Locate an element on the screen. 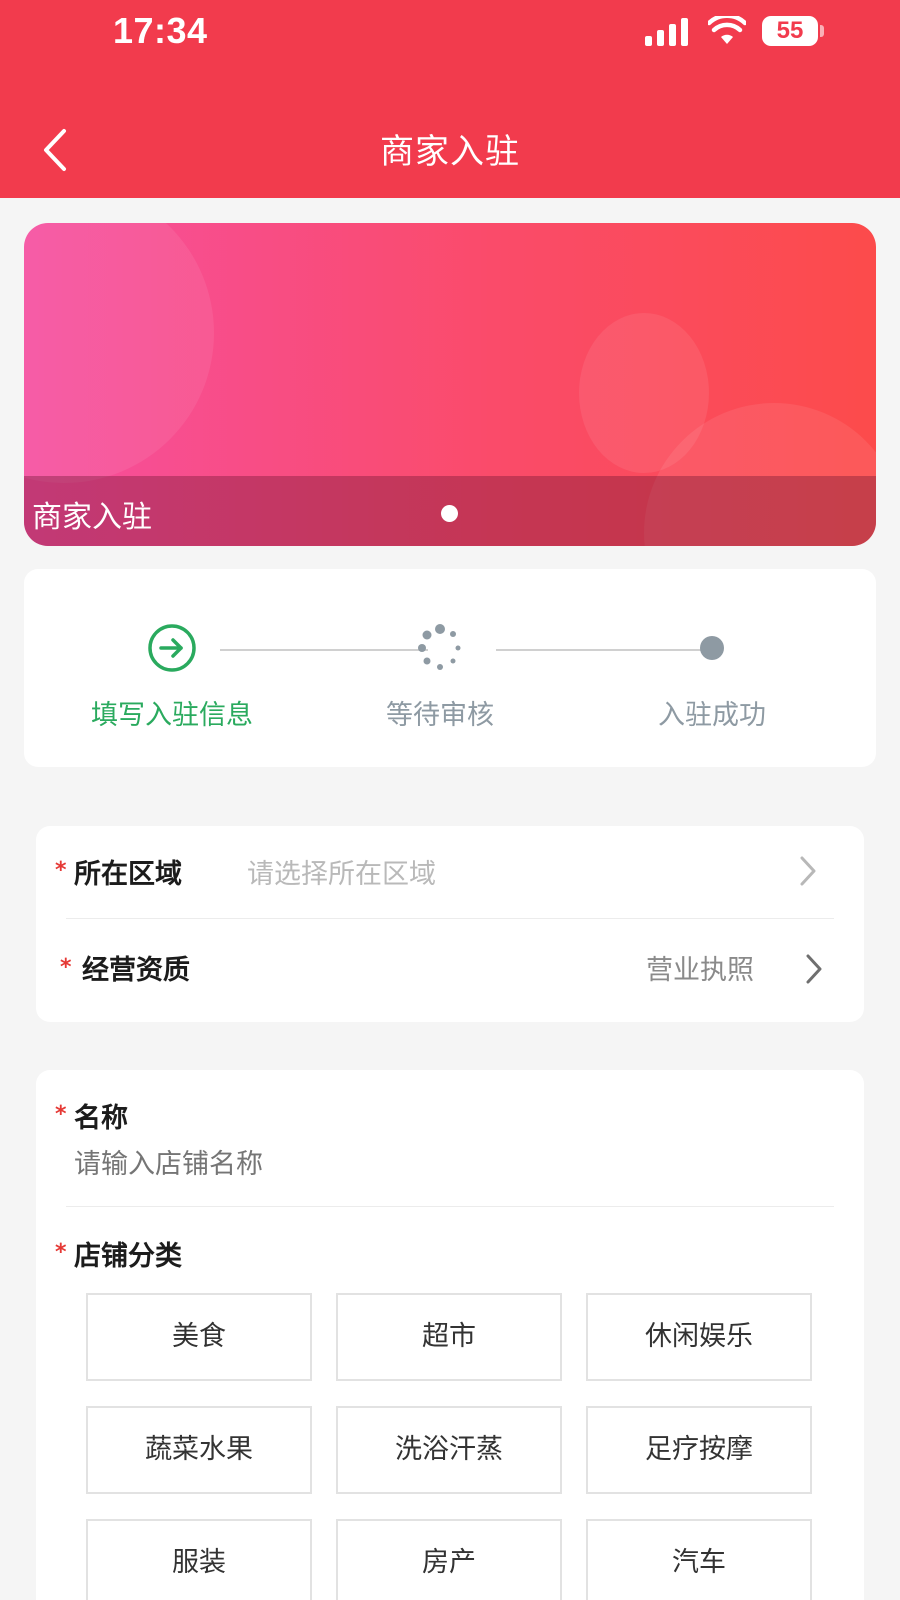  step-label-fill-info: 填写入驻信息 is located at coordinates (172, 715).